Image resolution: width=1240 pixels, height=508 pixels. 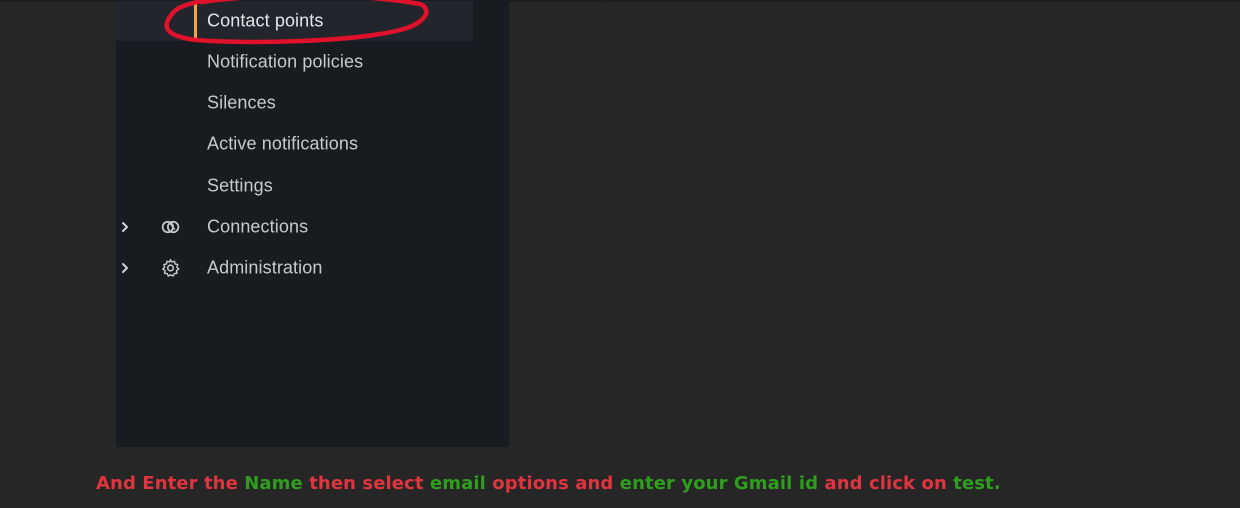 I want to click on nav-item-label: Silences, so click(x=241, y=102).